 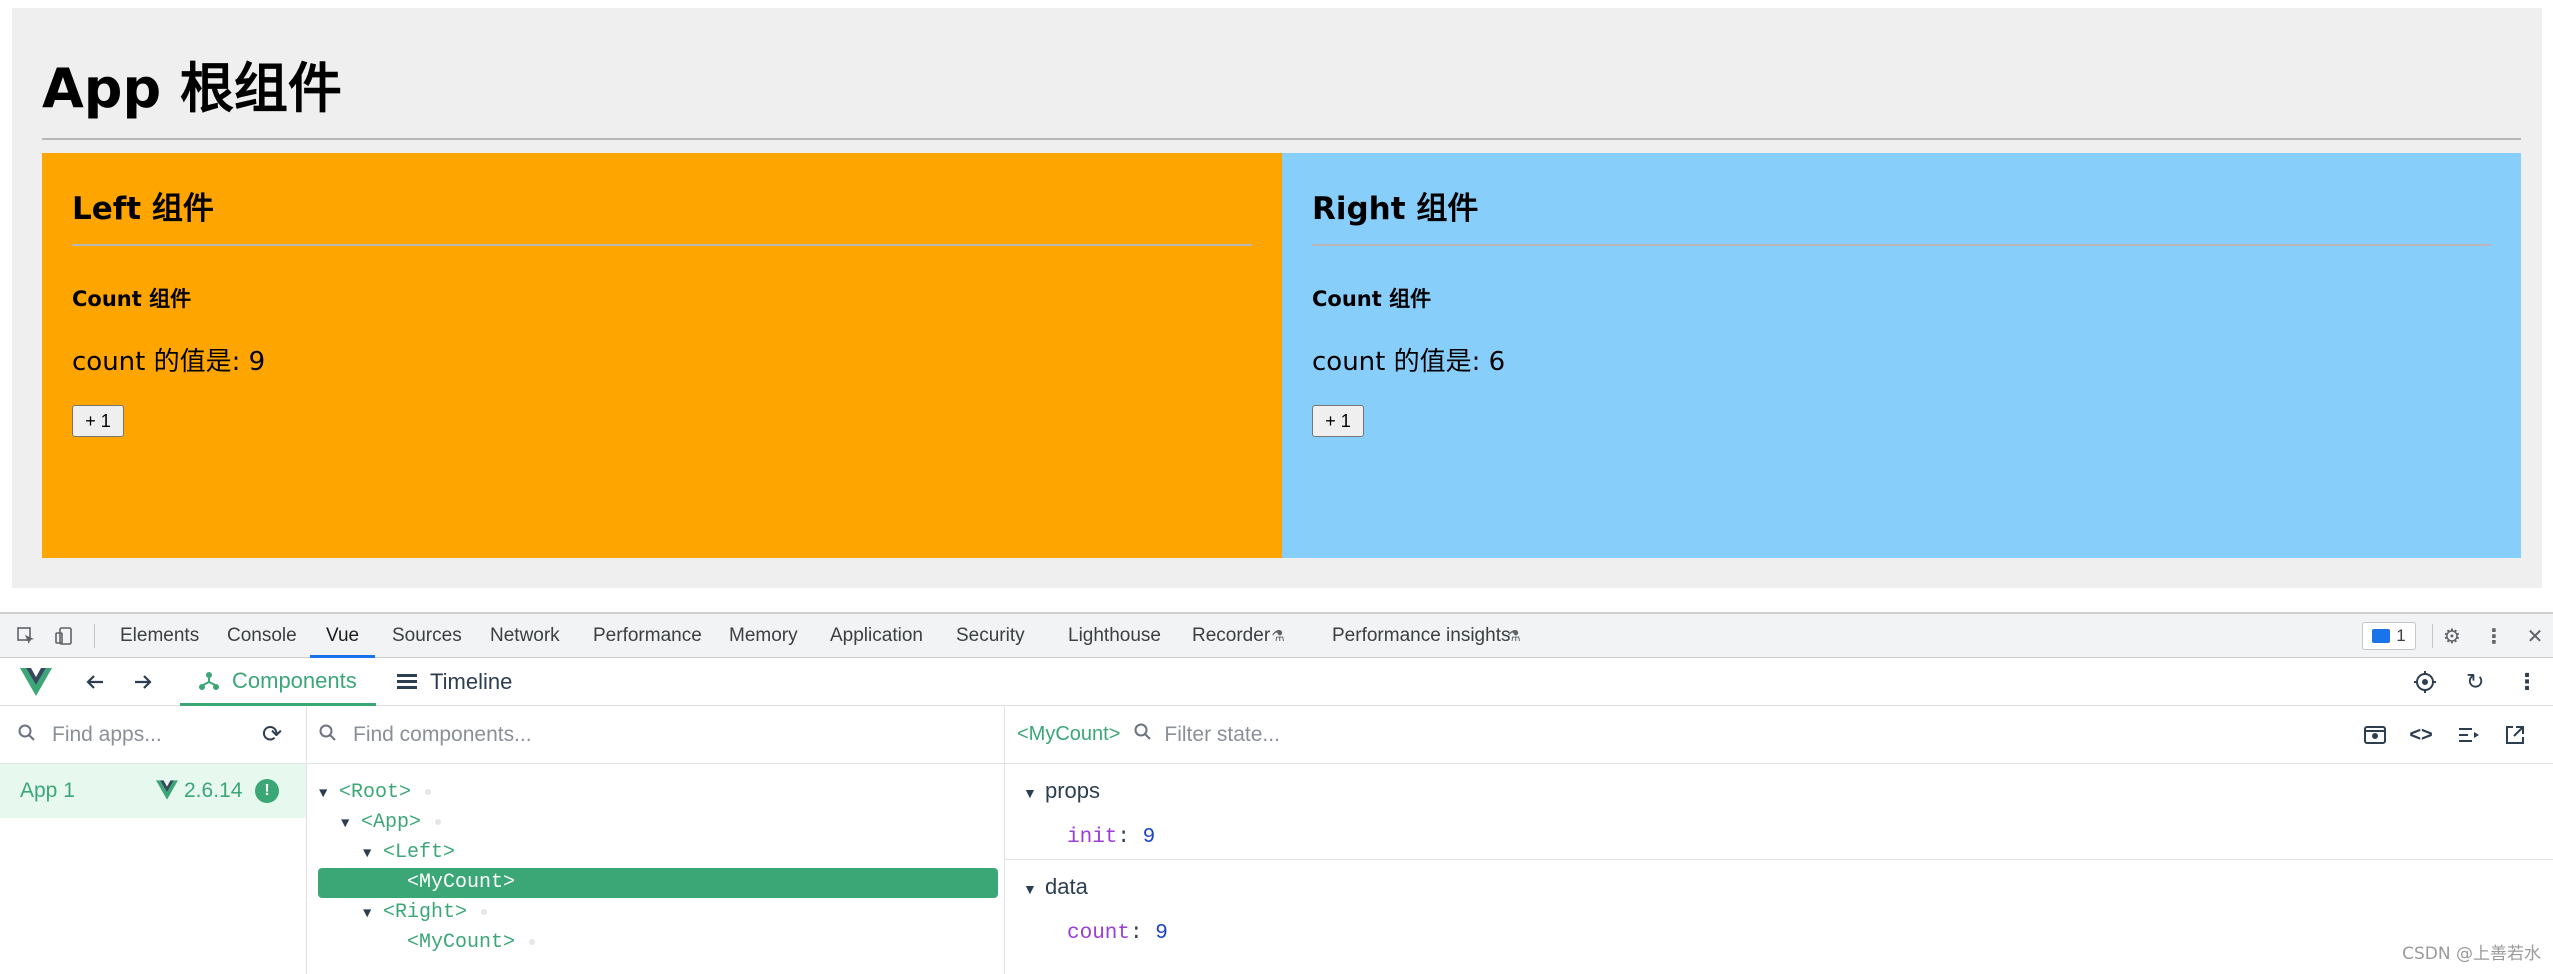 I want to click on vue-devtools-toolbar: Components Timeline ↻ ⋮, so click(x=1276, y=682).